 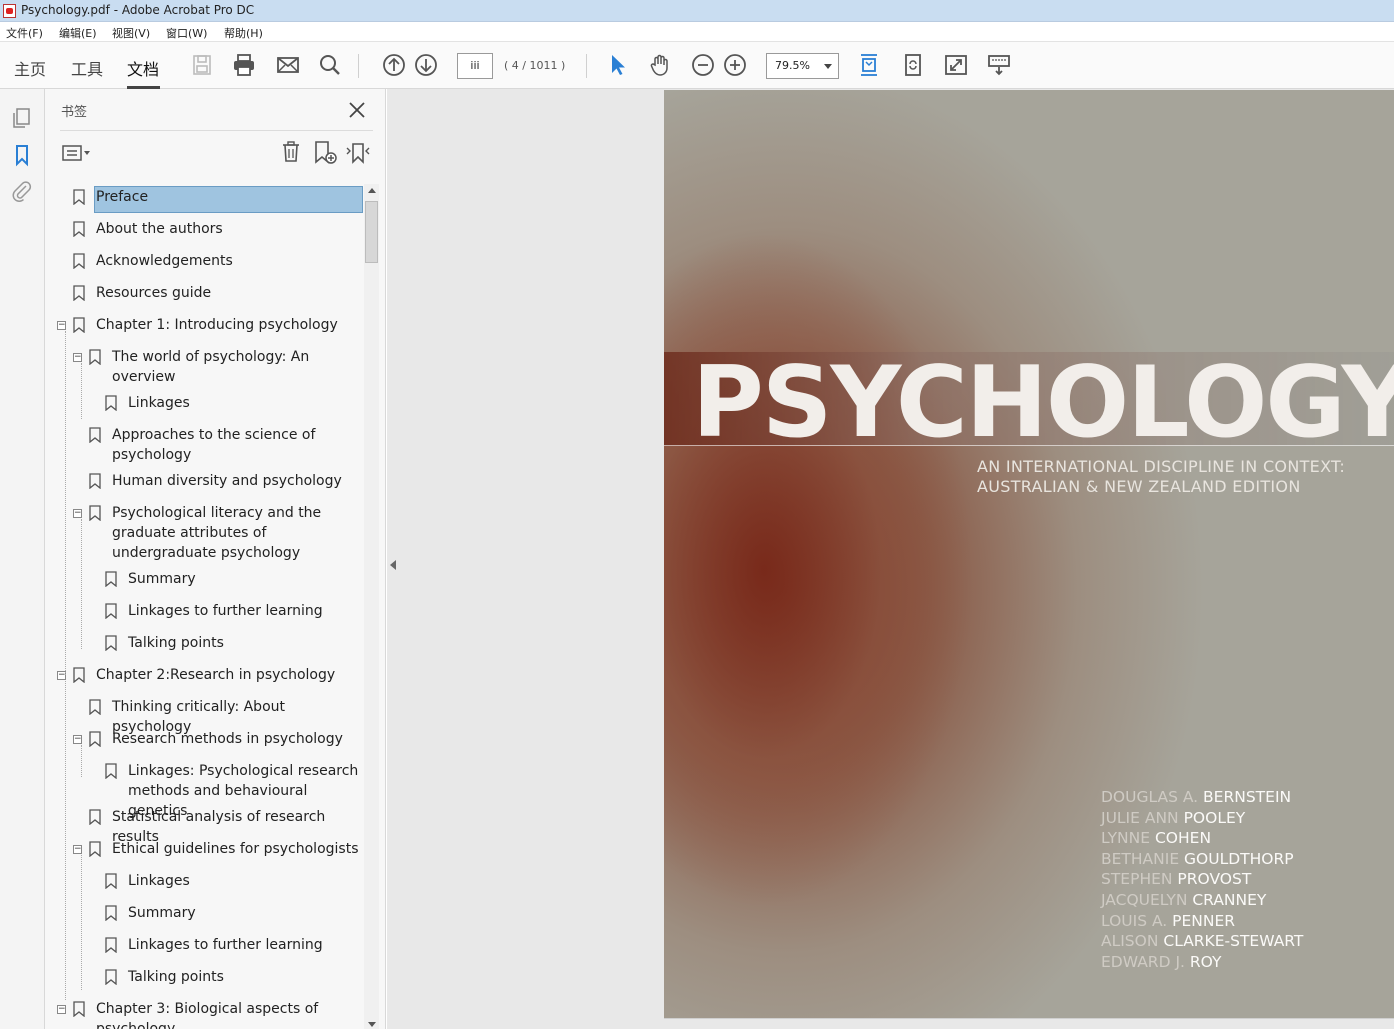 What do you see at coordinates (1161, 961) in the screenshot?
I see `author-name: EDWARD J. ROY` at bounding box center [1161, 961].